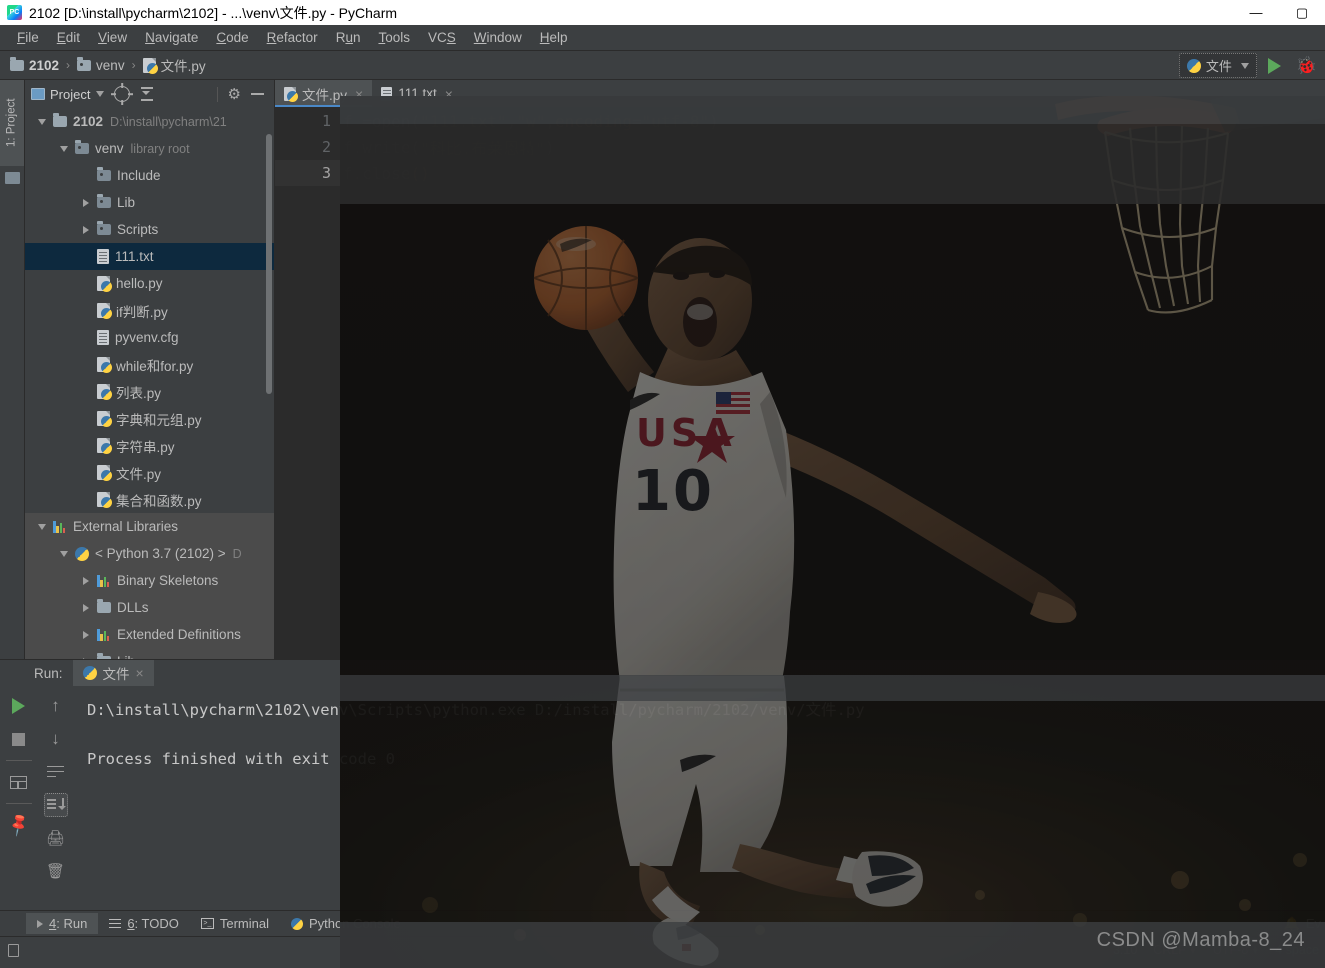 This screenshot has width=1325, height=968. Describe the element at coordinates (149, 175) in the screenshot. I see `tree-item-include: Include` at that location.